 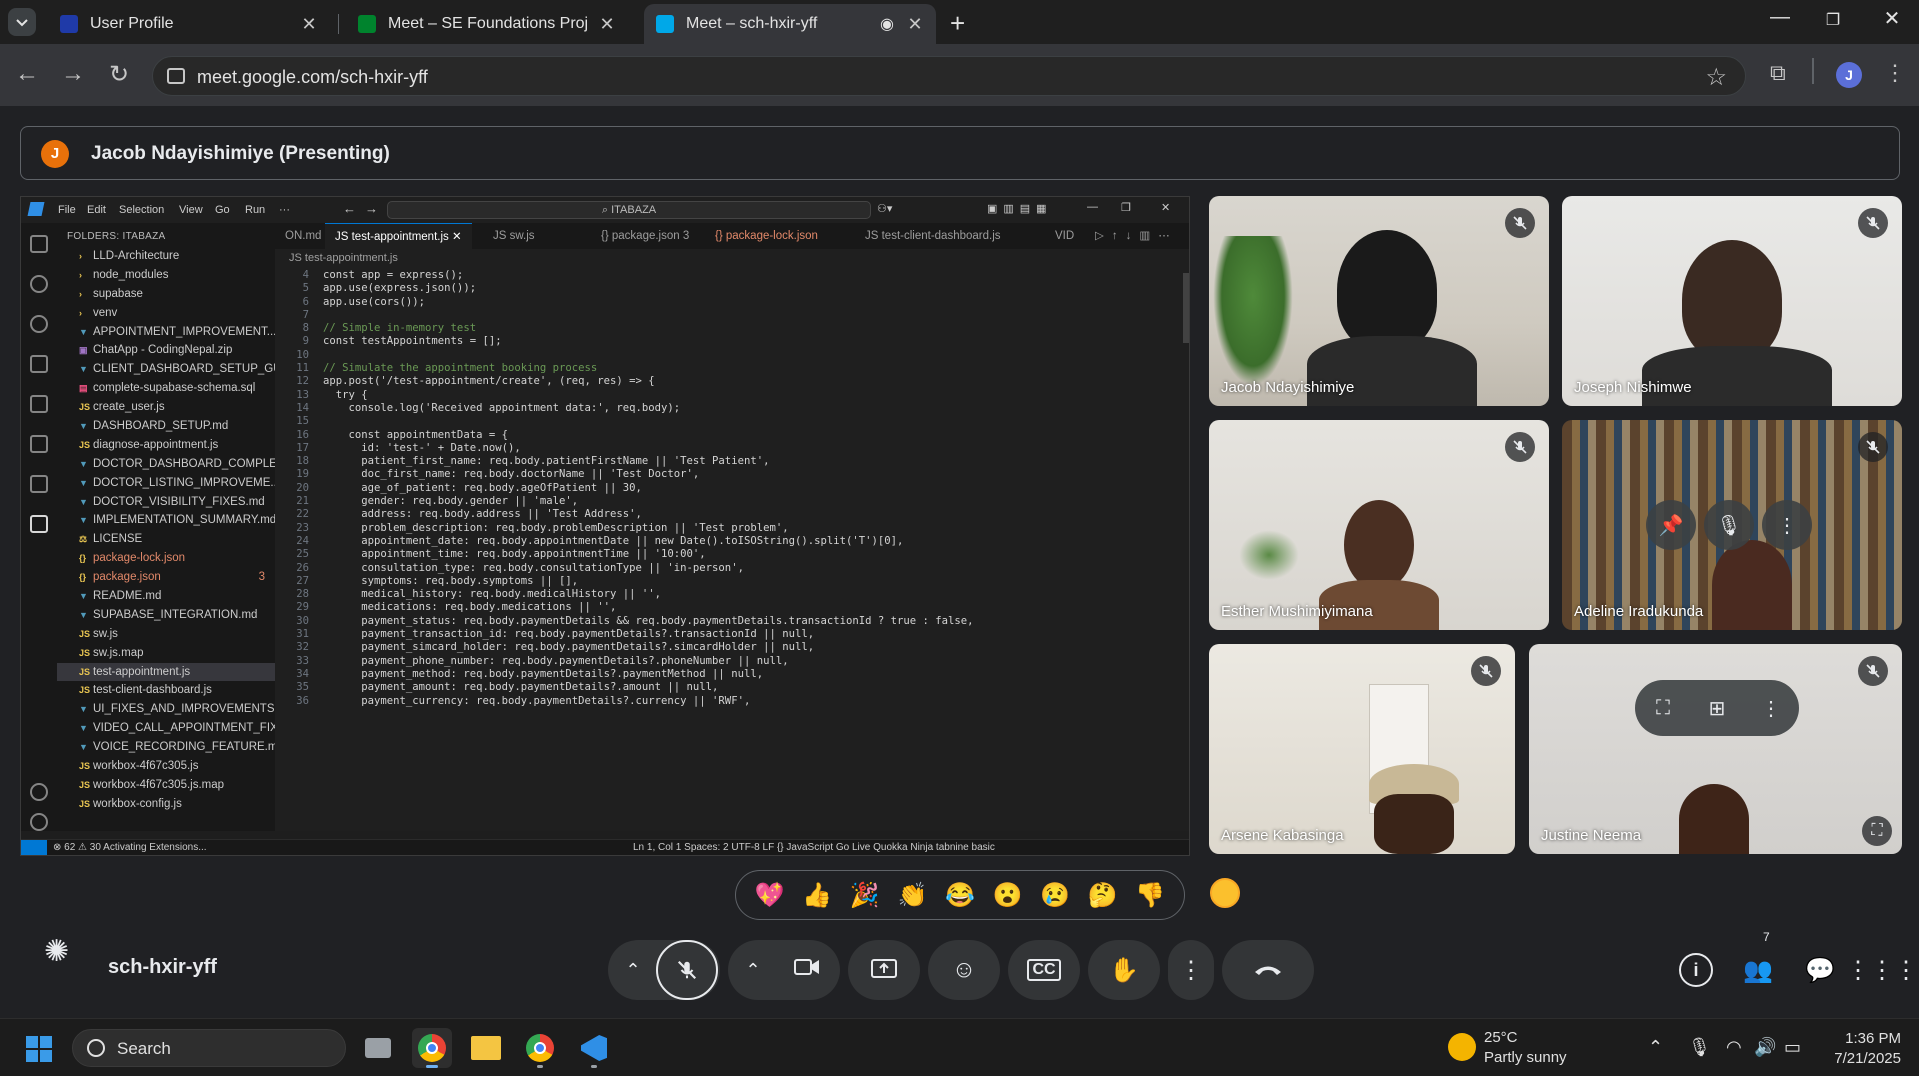 What do you see at coordinates (770, 895) in the screenshot?
I see `reaction-sparkling-heart: 💖` at bounding box center [770, 895].